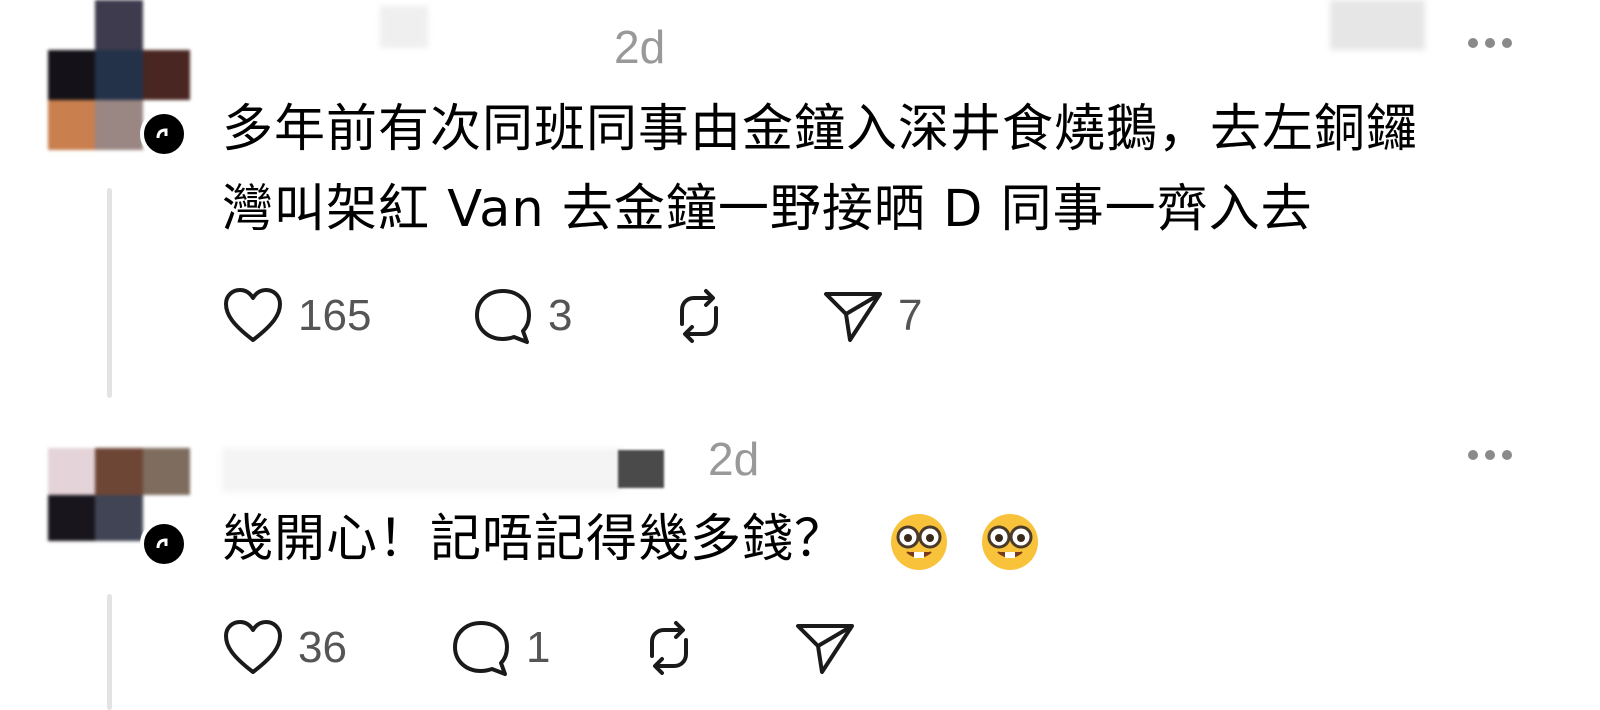  What do you see at coordinates (560, 315) in the screenshot?
I see `reply-count: 3` at bounding box center [560, 315].